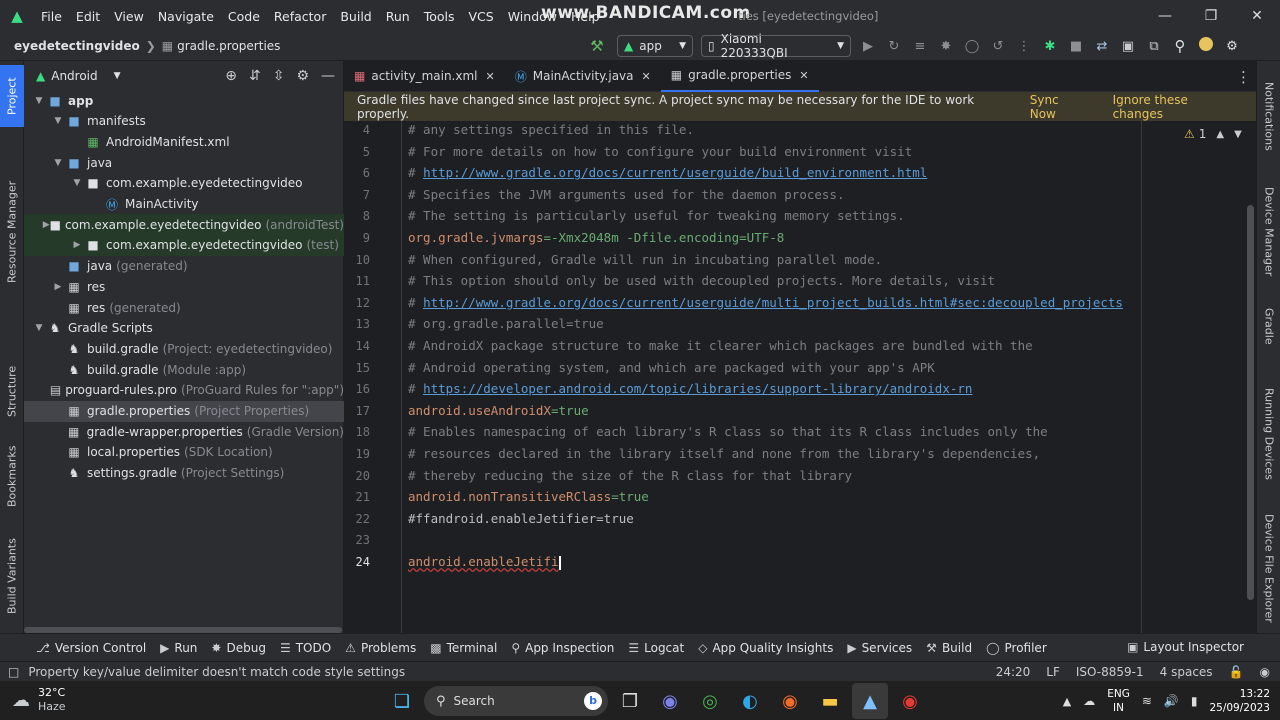 This screenshot has width=1280, height=720. Describe the element at coordinates (739, 76) in the screenshot. I see `editor-tab: ▦ gradle.properties ✕` at that location.